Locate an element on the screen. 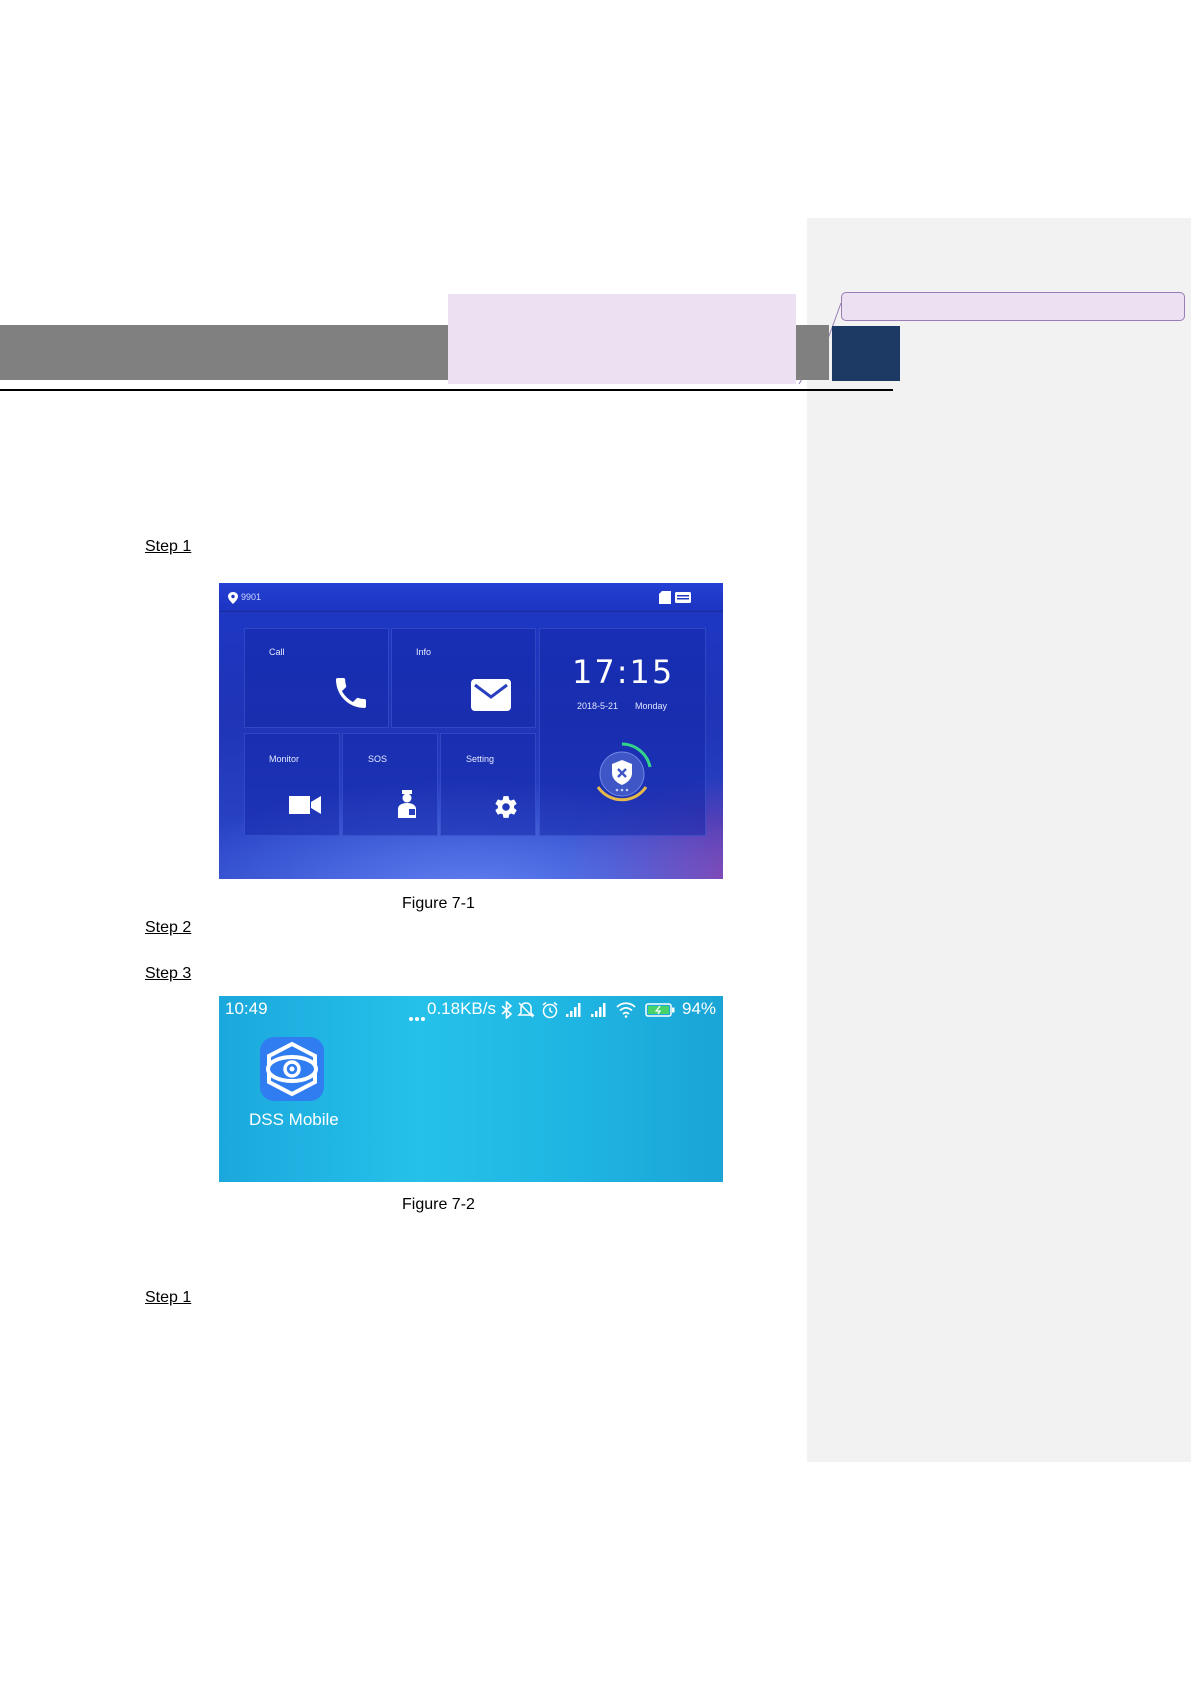  sos-label: SOS is located at coordinates (378, 759).